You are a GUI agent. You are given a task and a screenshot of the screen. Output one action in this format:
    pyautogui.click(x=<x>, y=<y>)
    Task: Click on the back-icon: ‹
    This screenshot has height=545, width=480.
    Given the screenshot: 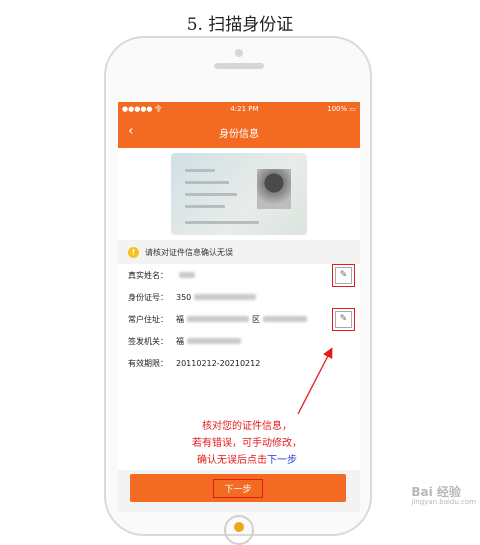 What is the action you would take?
    pyautogui.click(x=131, y=131)
    